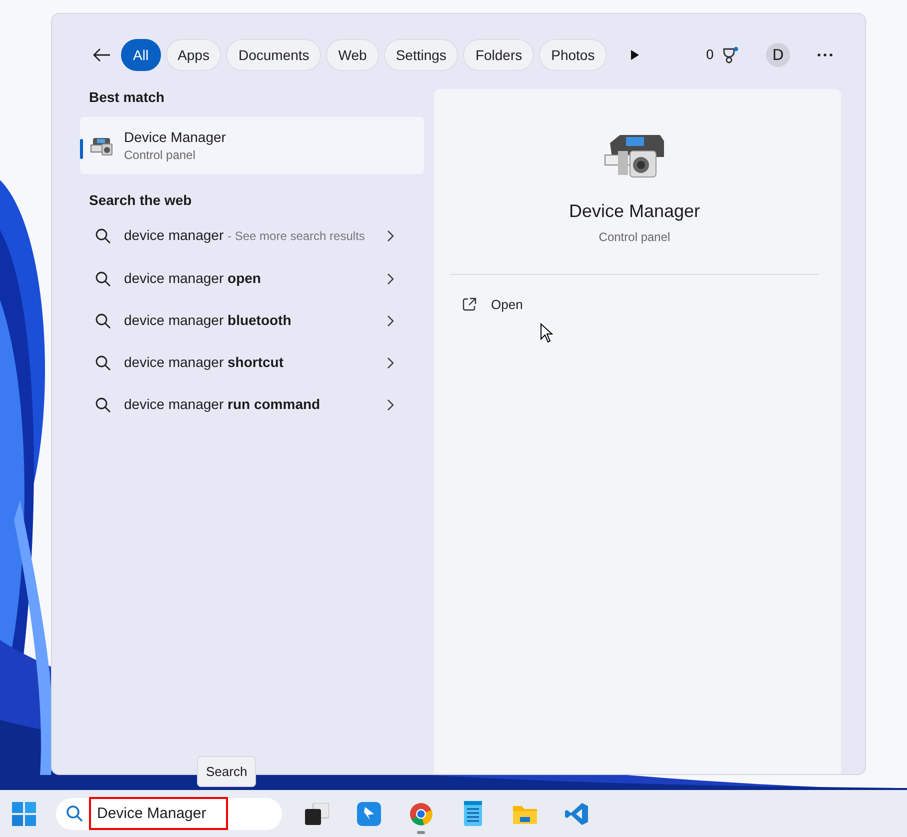 The height and width of the screenshot is (837, 907). Describe the element at coordinates (127, 97) in the screenshot. I see `section-heading: Best match` at that location.